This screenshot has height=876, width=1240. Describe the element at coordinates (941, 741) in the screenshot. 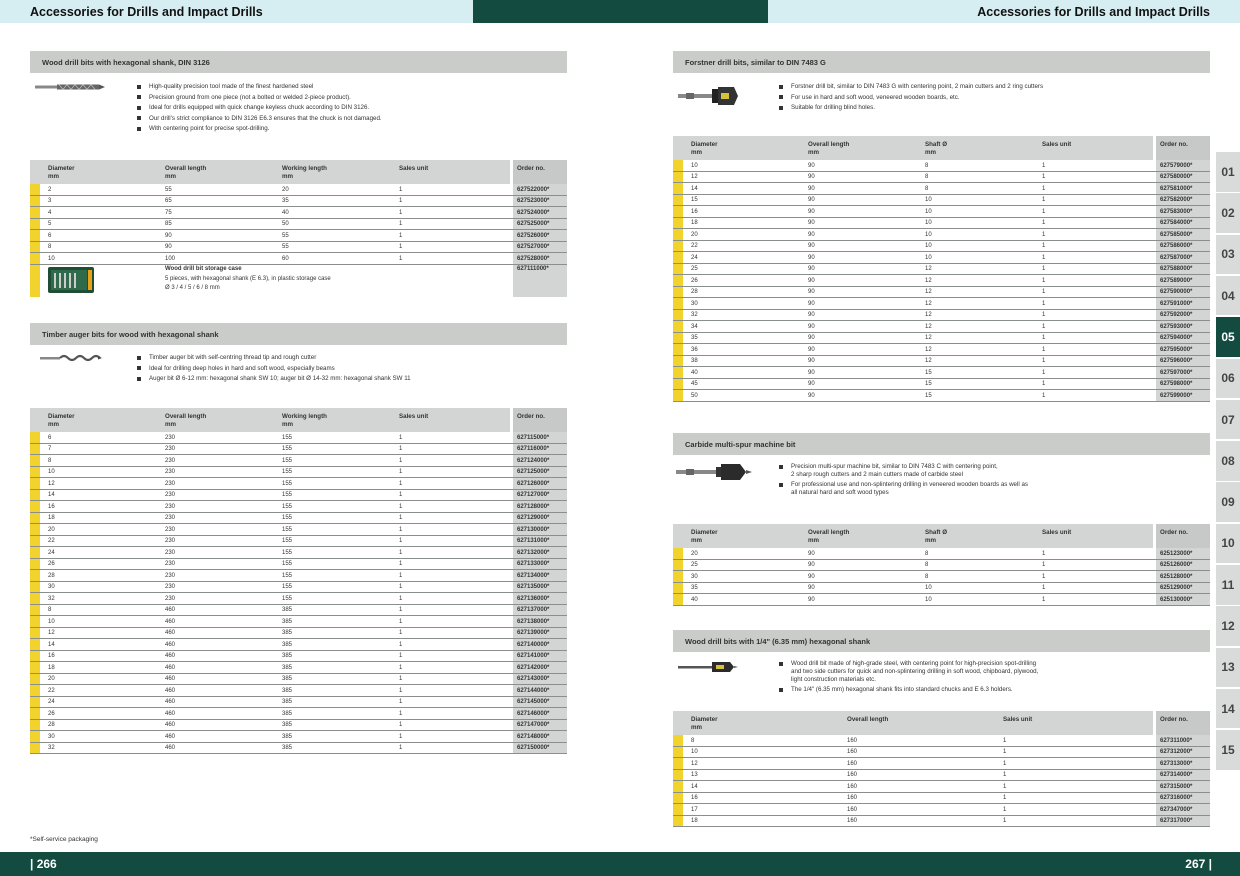

I see `table-row: 8 160 1 627311000*` at that location.